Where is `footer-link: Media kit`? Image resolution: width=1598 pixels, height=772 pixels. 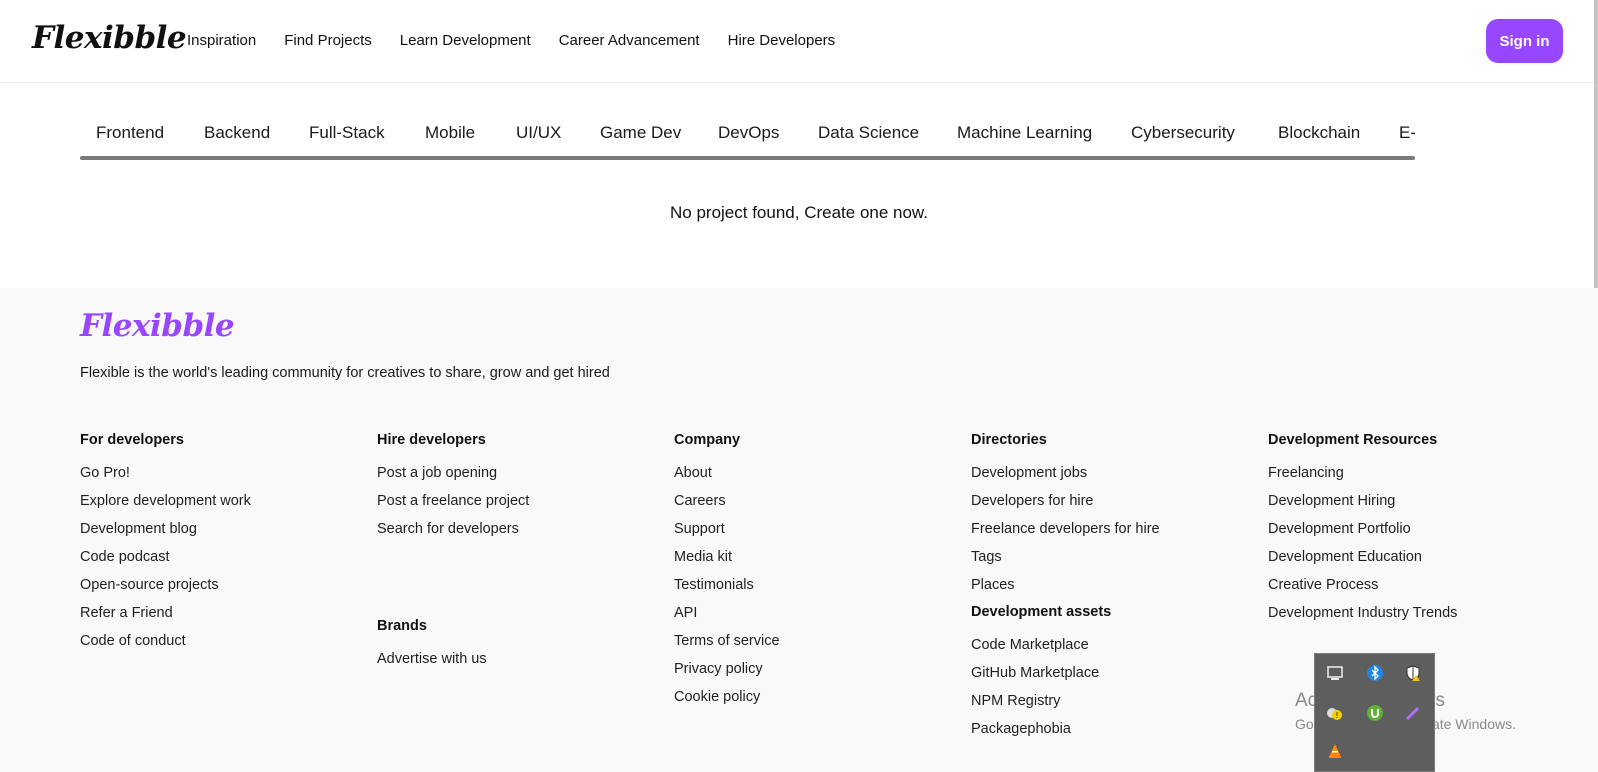
footer-link: Media kit is located at coordinates (727, 562).